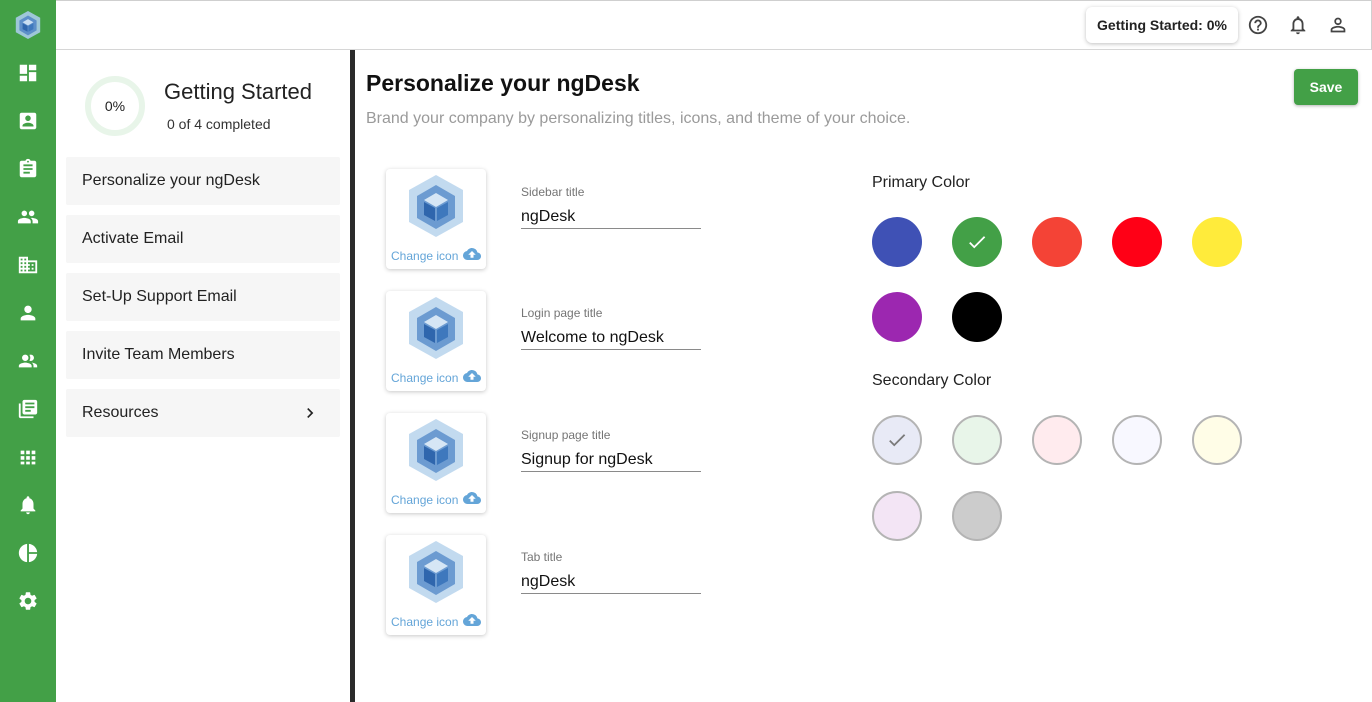 The width and height of the screenshot is (1372, 702). I want to click on bell-icon, so click(28, 505).